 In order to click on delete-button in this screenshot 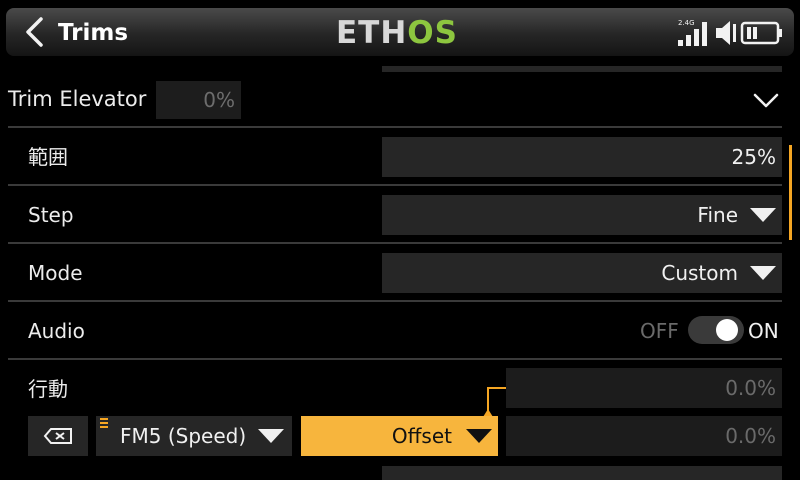, I will do `click(58, 436)`.